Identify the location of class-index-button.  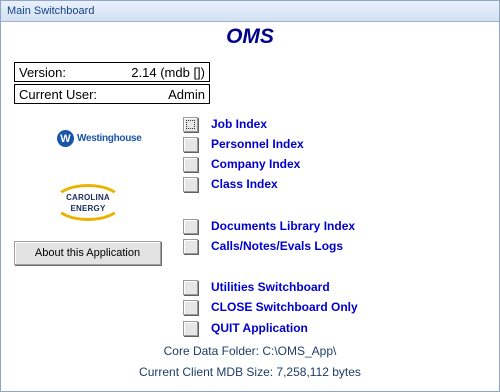
(190, 184).